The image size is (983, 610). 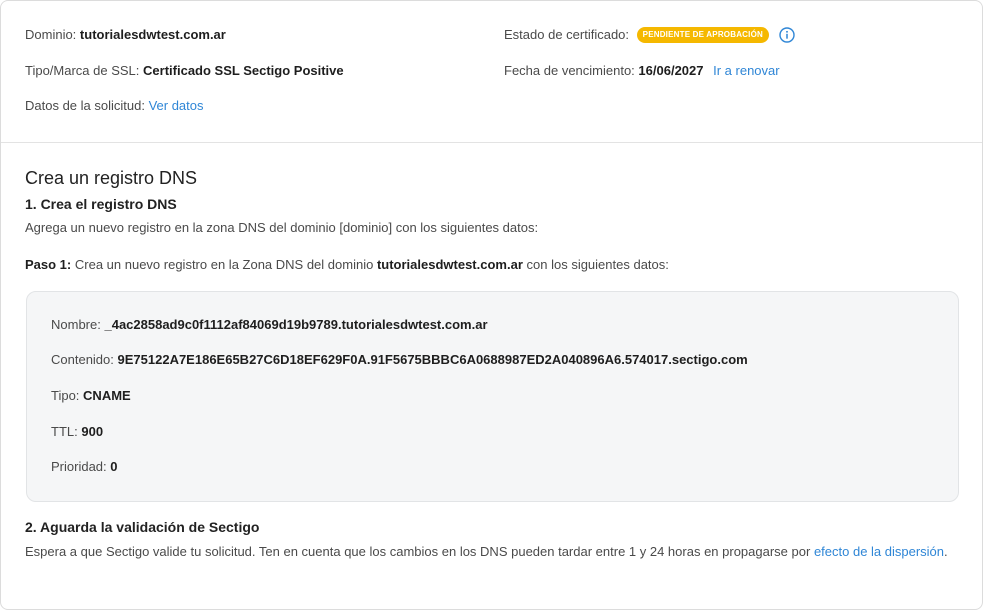 I want to click on paso1-label: Paso 1:, so click(x=48, y=264).